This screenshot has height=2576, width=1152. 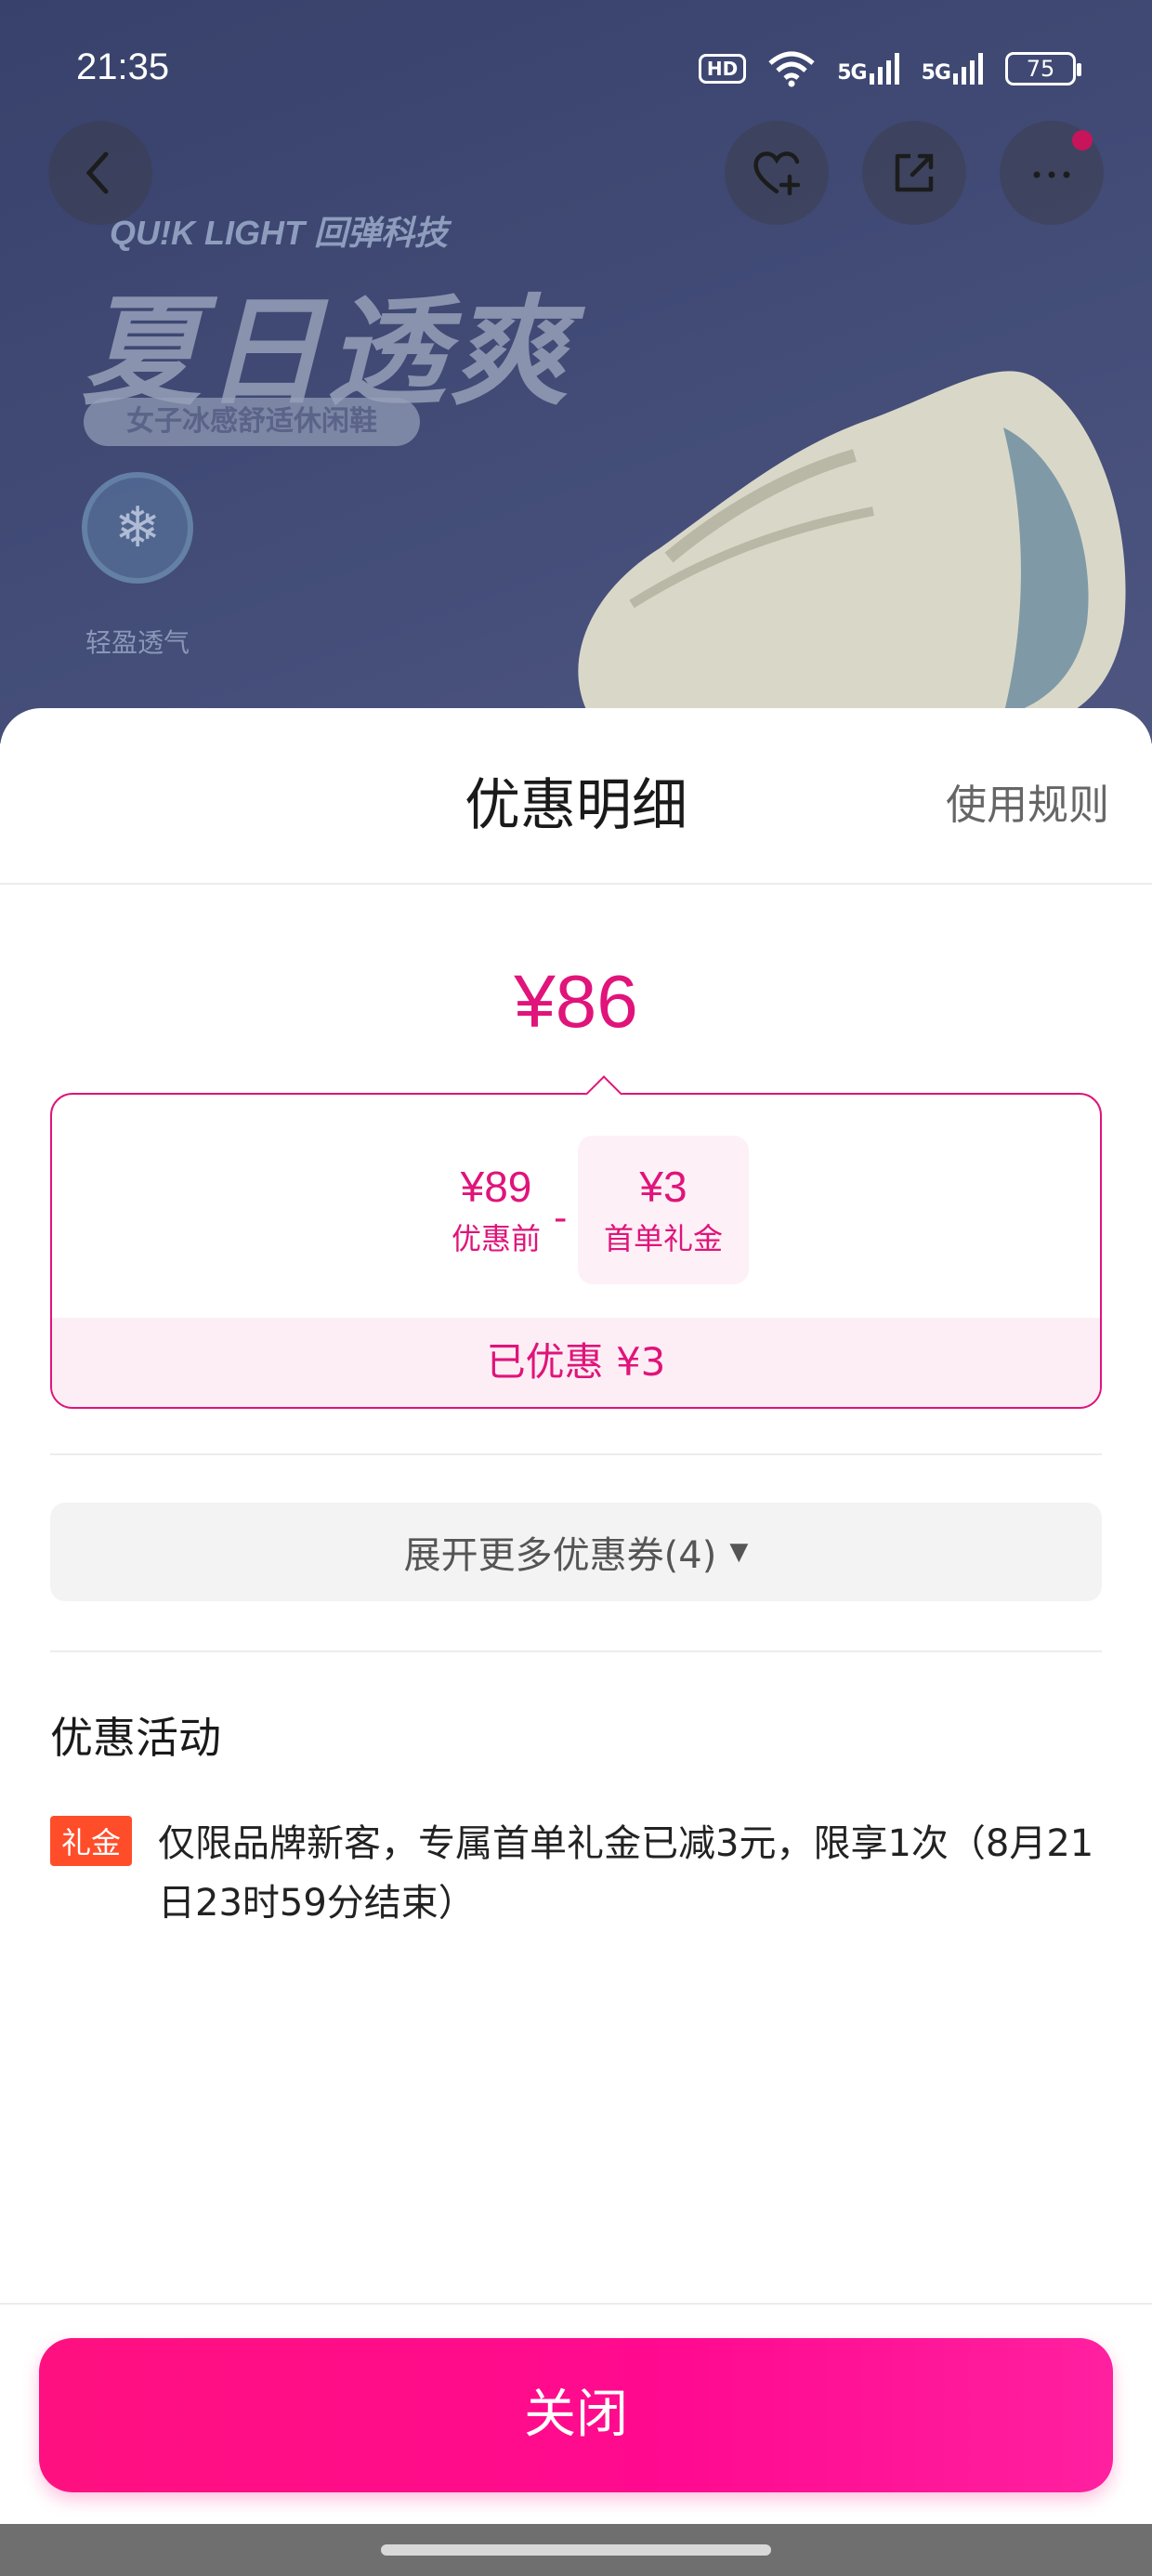 What do you see at coordinates (123, 66) in the screenshot?
I see `status-time: 21:35` at bounding box center [123, 66].